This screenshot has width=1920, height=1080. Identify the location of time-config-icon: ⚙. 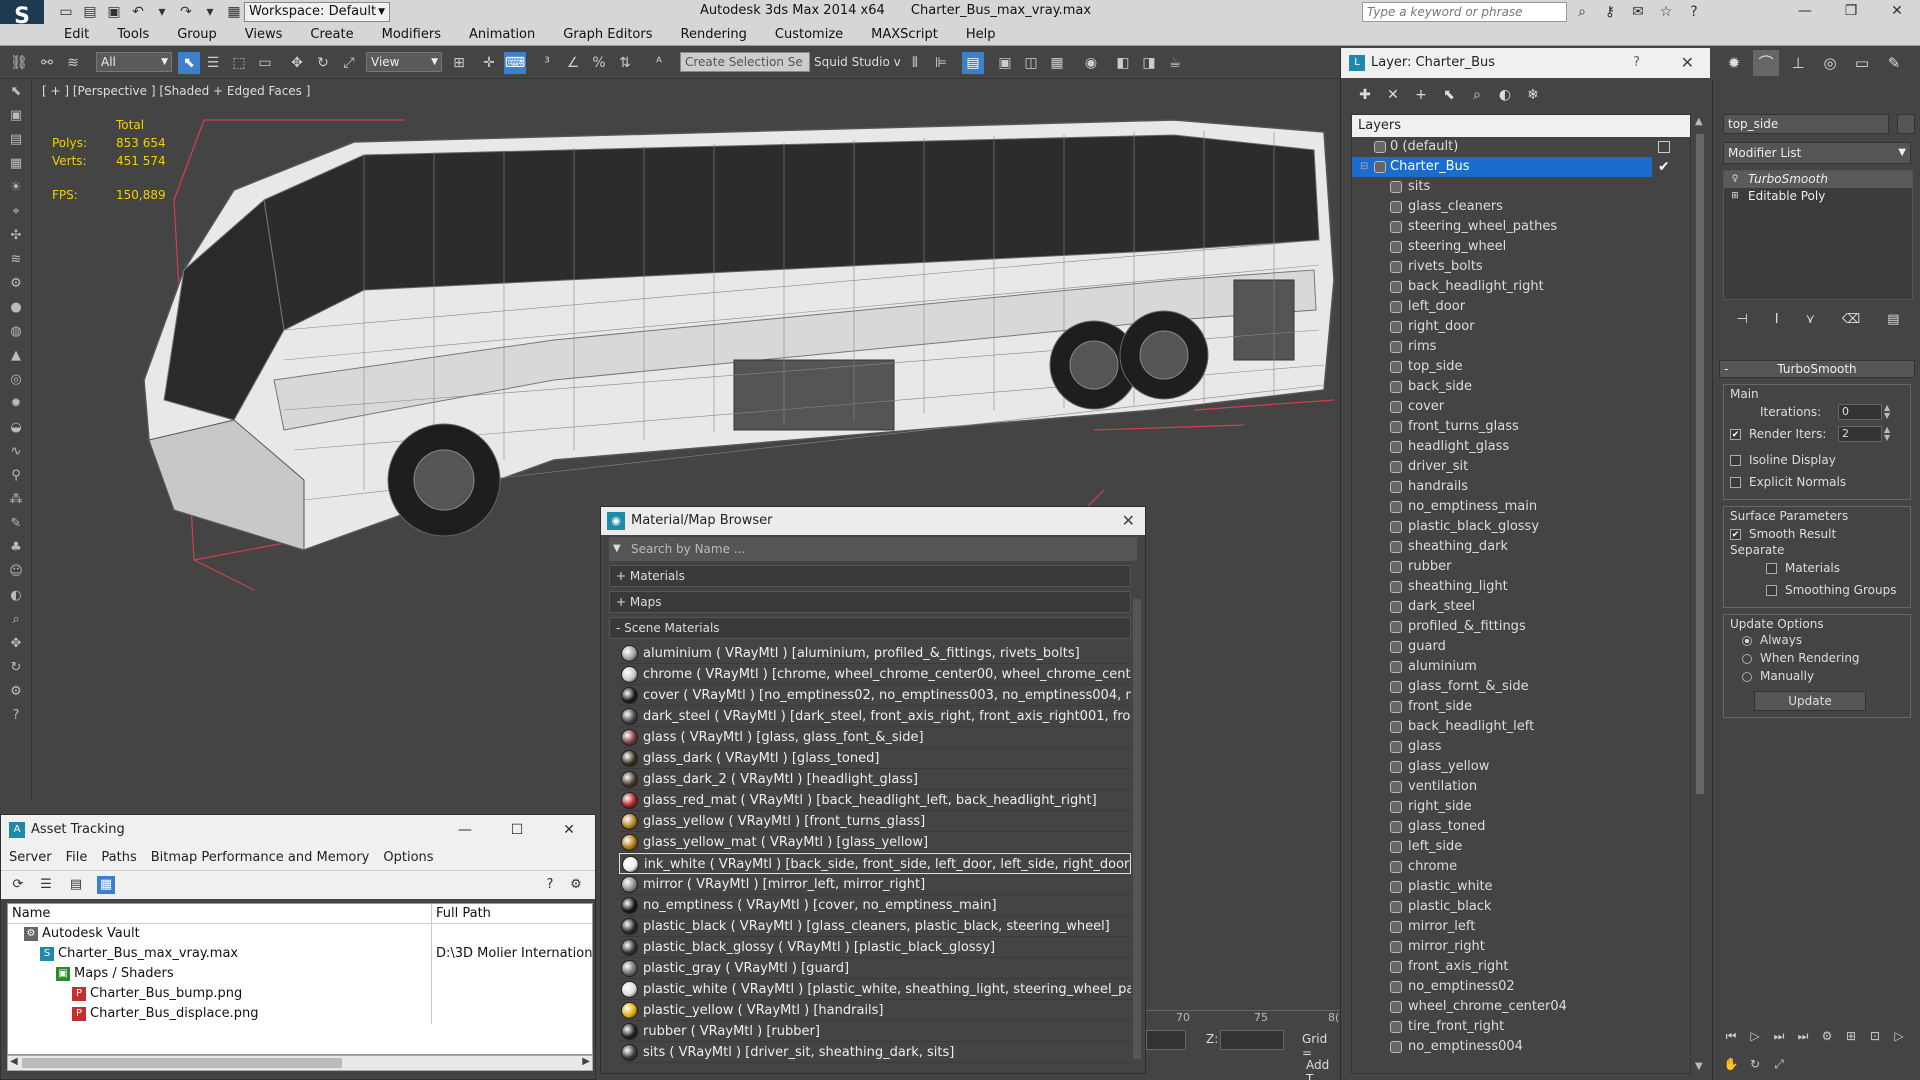
(1827, 1036).